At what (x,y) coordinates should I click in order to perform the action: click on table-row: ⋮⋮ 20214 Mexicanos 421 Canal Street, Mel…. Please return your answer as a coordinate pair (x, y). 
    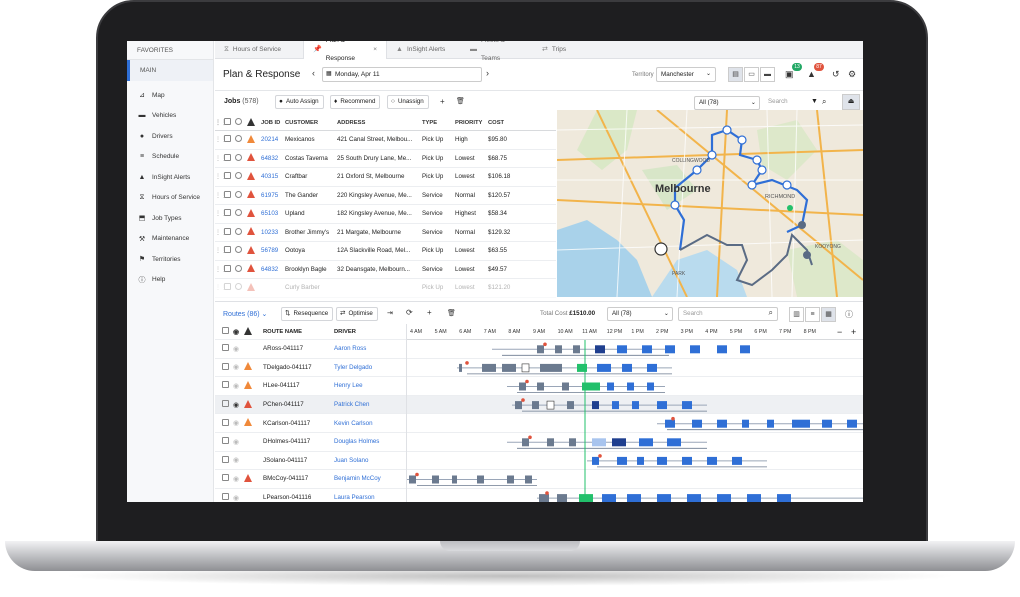
    Looking at the image, I should click on (385, 140).